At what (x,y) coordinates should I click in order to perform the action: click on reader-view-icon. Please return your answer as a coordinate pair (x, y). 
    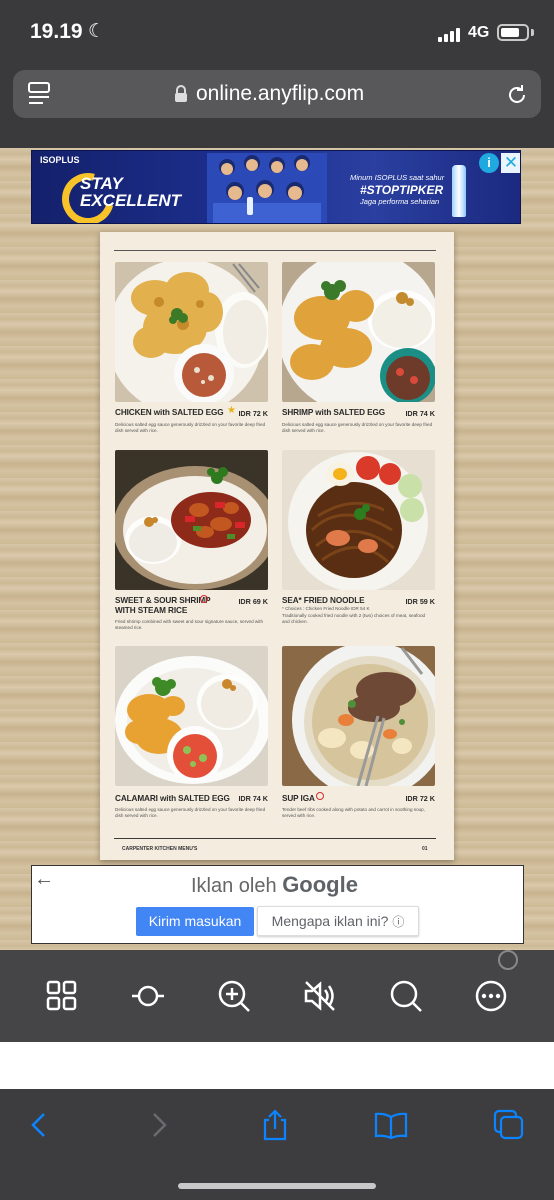
    Looking at the image, I should click on (39, 95).